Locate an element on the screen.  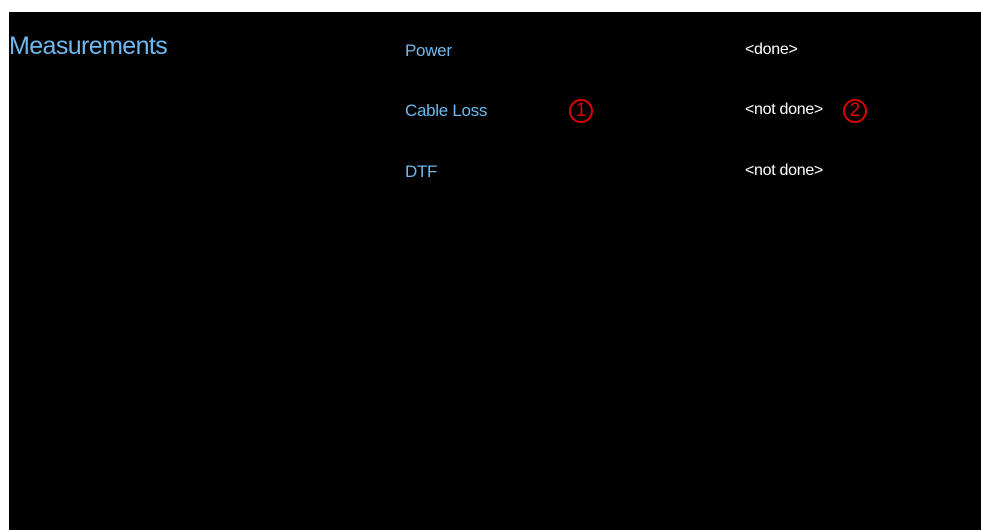
measurement-cable-loss-label: Cable Loss is located at coordinates (446, 111).